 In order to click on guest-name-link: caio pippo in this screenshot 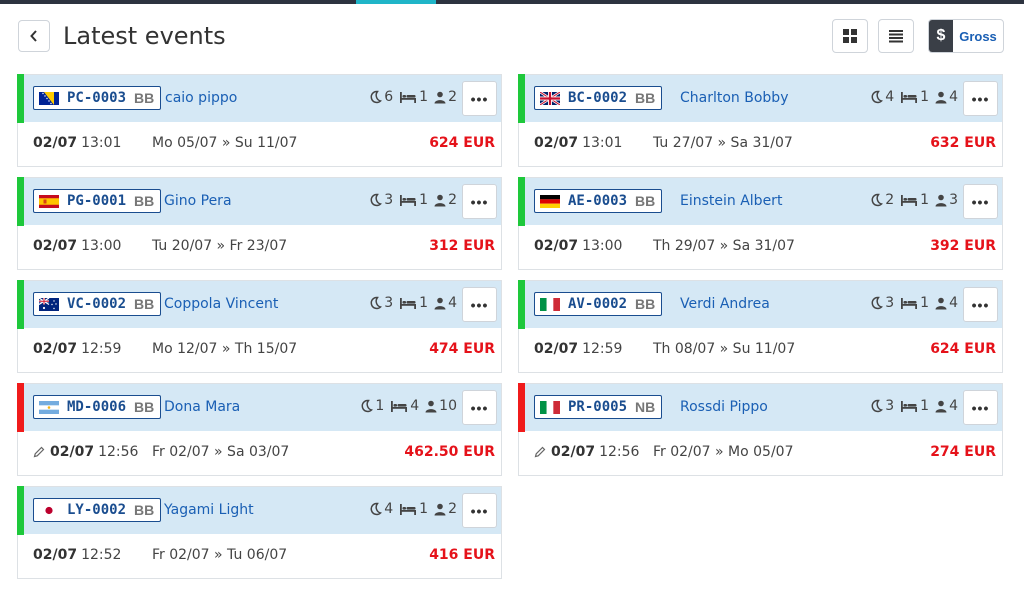, I will do `click(201, 98)`.